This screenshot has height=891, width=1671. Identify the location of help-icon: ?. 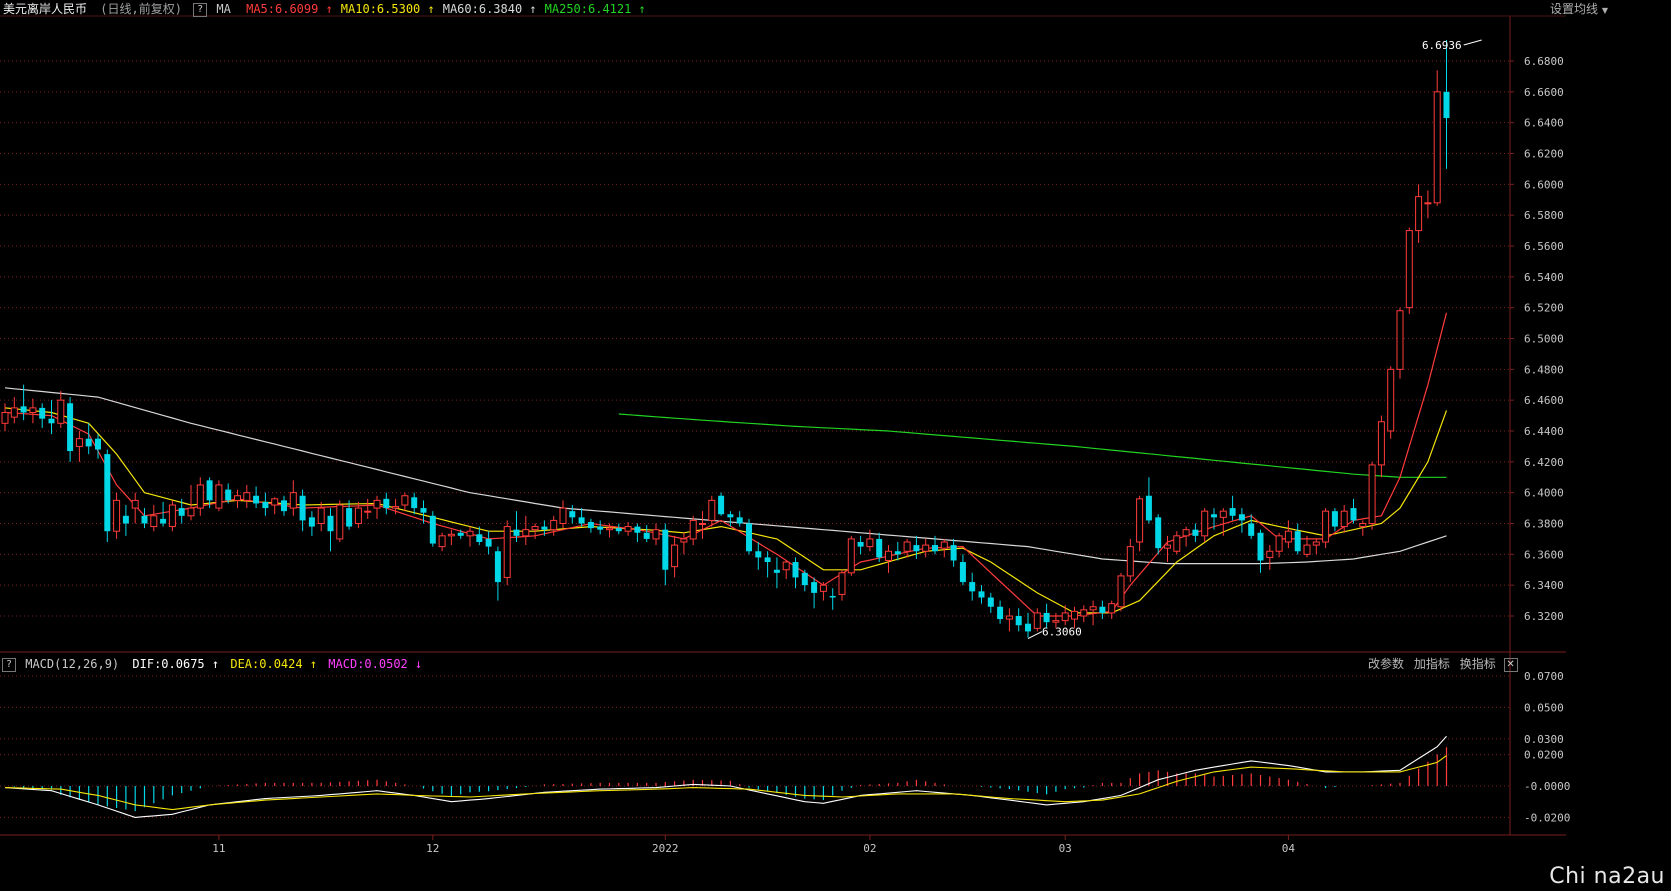
(200, 9).